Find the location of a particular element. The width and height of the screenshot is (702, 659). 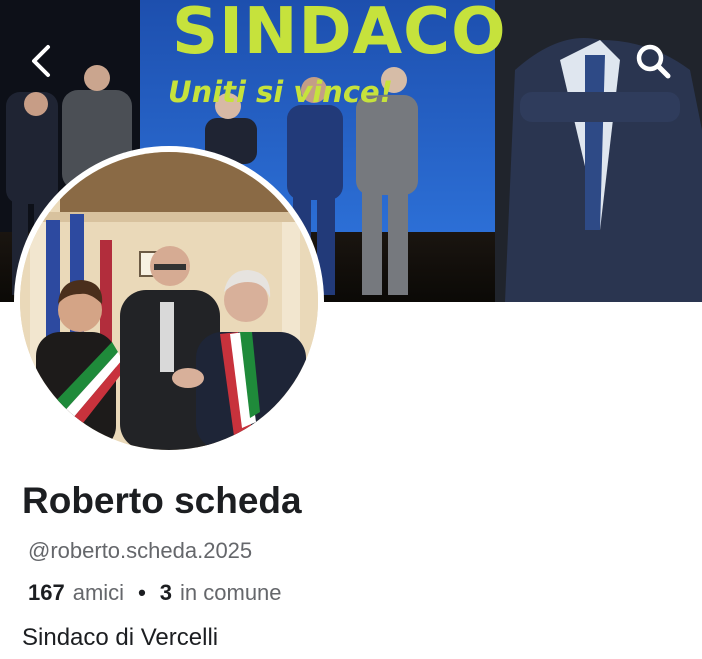

friends-label: amici is located at coordinates (98, 592).